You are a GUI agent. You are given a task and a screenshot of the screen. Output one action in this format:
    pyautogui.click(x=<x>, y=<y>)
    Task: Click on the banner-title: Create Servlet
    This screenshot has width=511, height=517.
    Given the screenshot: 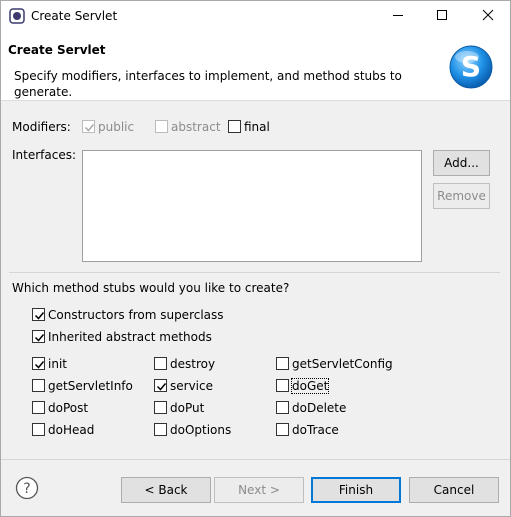 What is the action you would take?
    pyautogui.click(x=57, y=50)
    